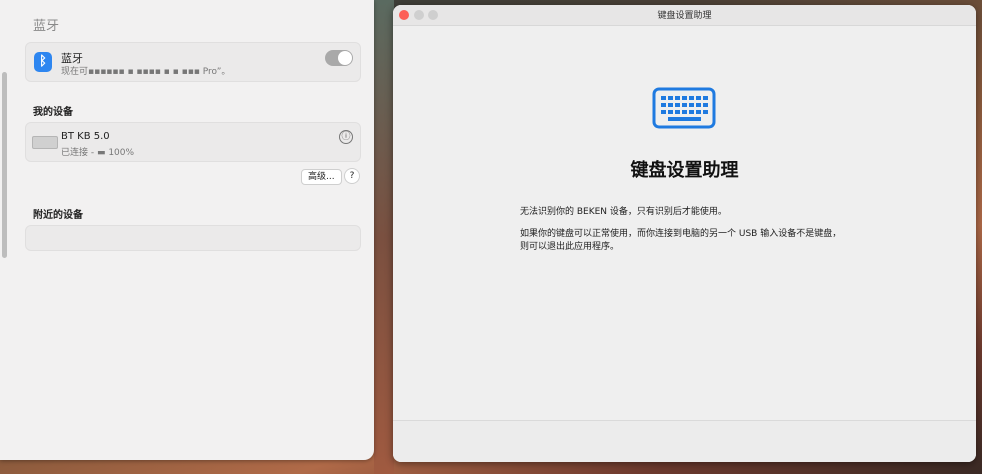  Describe the element at coordinates (193, 62) in the screenshot. I see `bluetooth-card: ᛒ 蓝牙 现在可▪▪▪▪▪▪ ▪ ▪▪▪▪ ▪ ▪ ▪▪▪ Pro”。` at that location.